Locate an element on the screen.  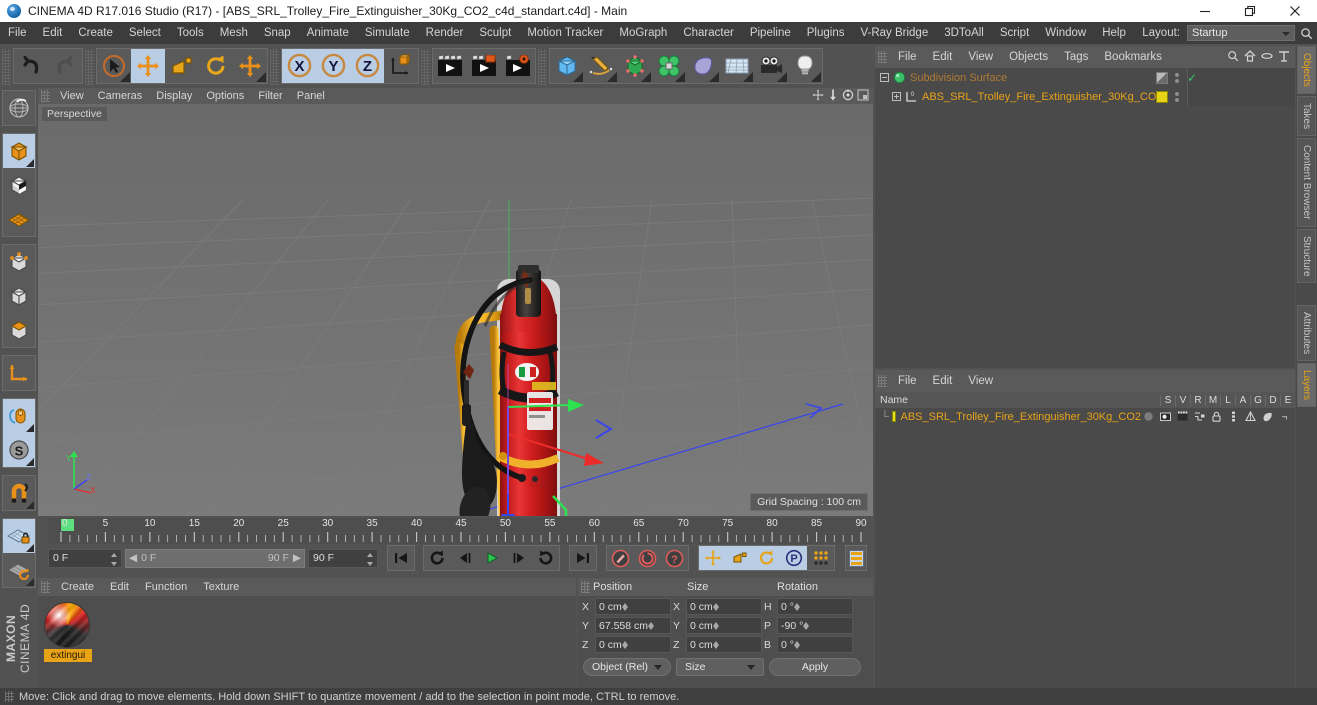
layer-menu-file: File is located at coordinates (907, 381).